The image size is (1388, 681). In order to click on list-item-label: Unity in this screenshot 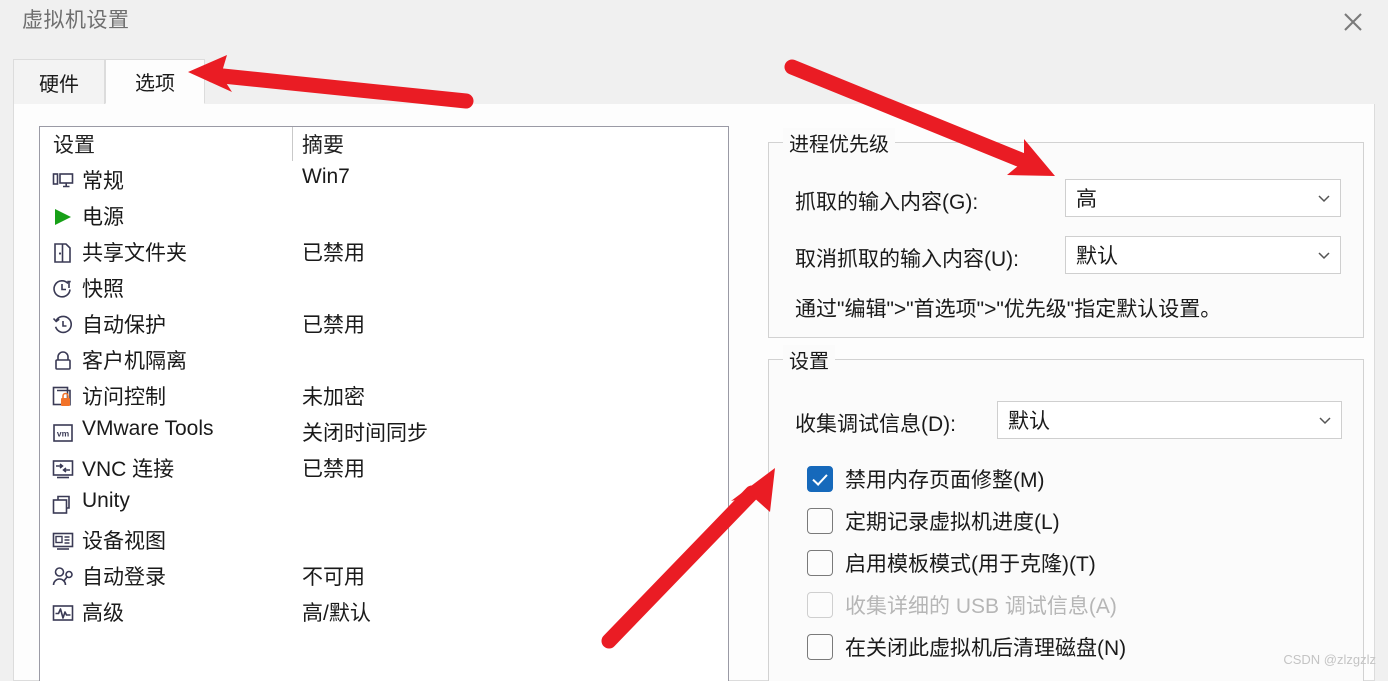, I will do `click(106, 500)`.